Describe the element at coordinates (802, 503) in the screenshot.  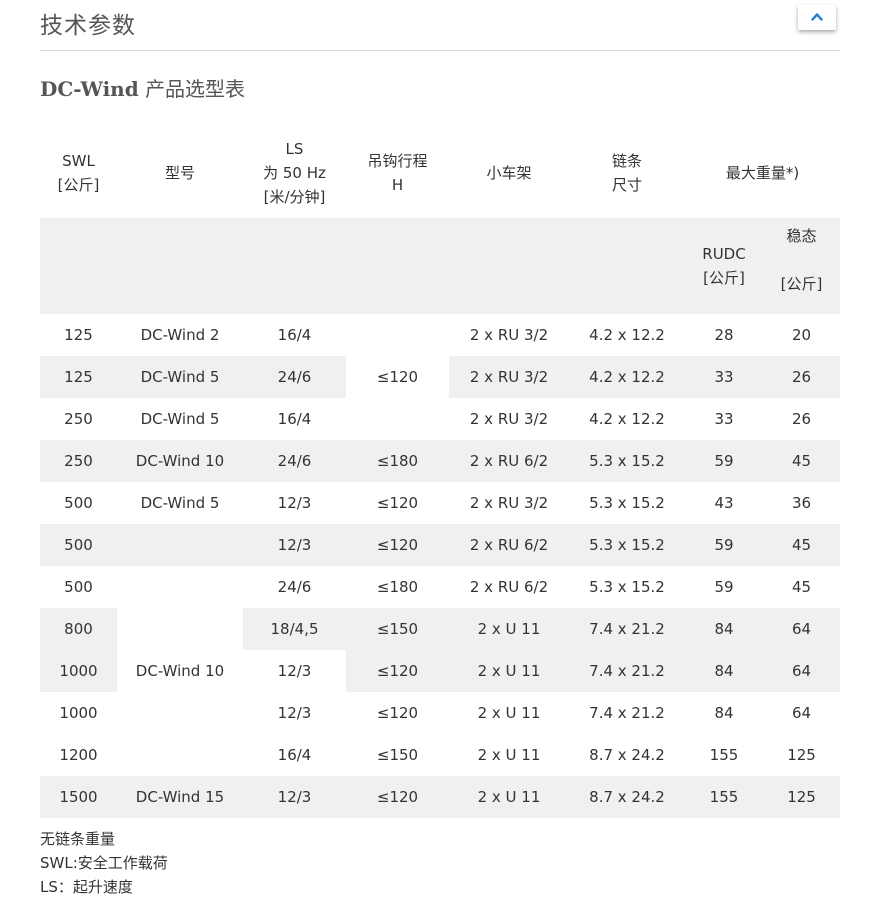
I see `table-cell: 36` at that location.